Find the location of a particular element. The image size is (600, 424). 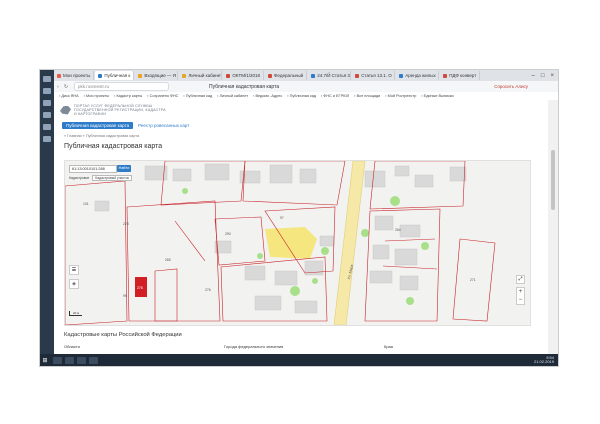

logo-line: И КАРТОГРАФИИ is located at coordinates (90, 114).